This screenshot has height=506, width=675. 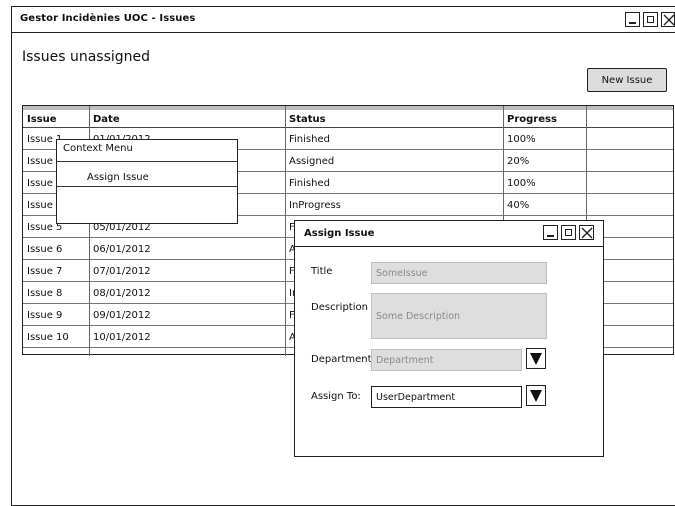 What do you see at coordinates (45, 271) in the screenshot?
I see `cell-issue: Issue 7` at bounding box center [45, 271].